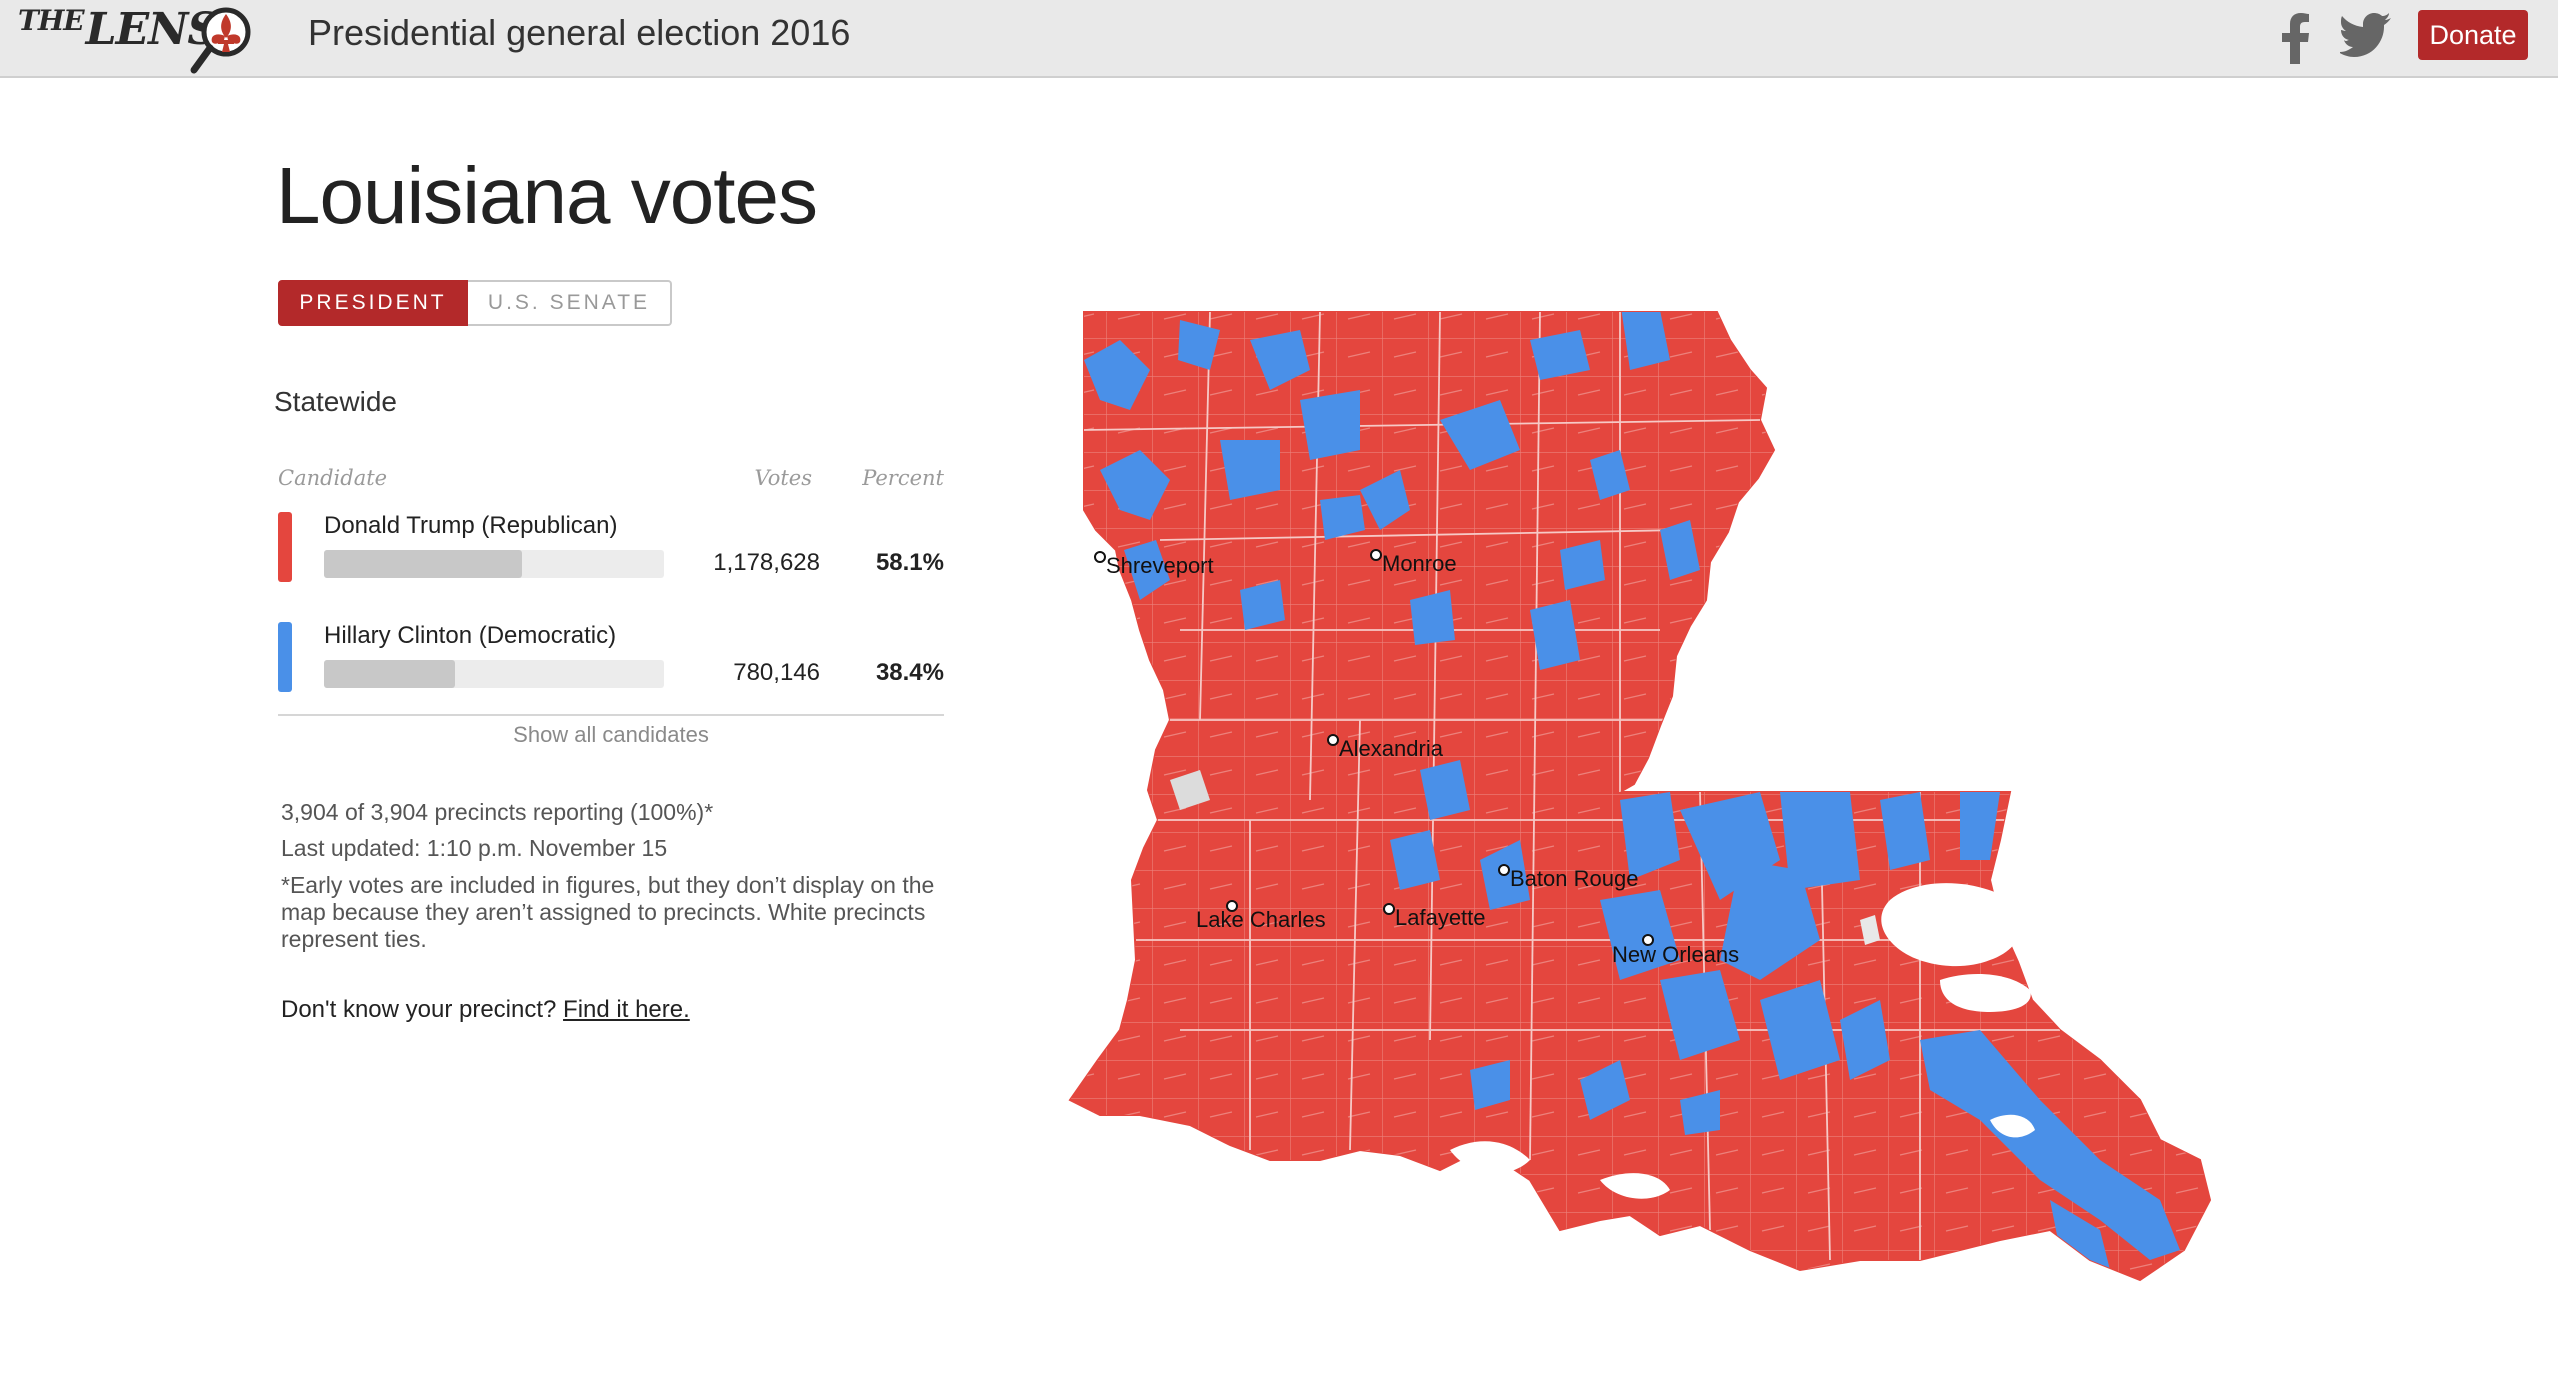 The height and width of the screenshot is (1390, 2558). I want to click on candidate-percent: 38.4%, so click(909, 672).